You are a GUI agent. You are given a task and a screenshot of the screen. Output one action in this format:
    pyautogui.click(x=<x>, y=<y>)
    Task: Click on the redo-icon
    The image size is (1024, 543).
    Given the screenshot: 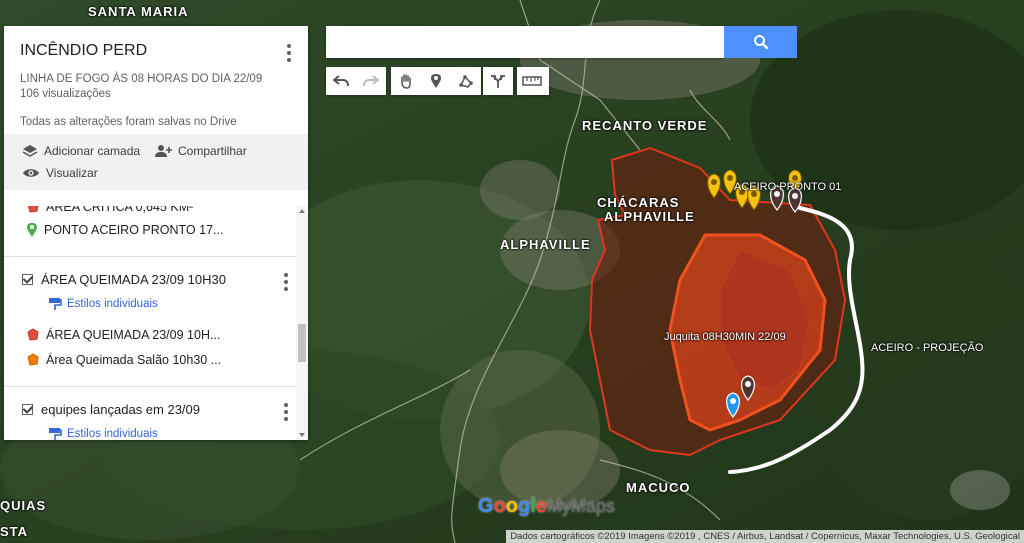 What is the action you would take?
    pyautogui.click(x=371, y=81)
    